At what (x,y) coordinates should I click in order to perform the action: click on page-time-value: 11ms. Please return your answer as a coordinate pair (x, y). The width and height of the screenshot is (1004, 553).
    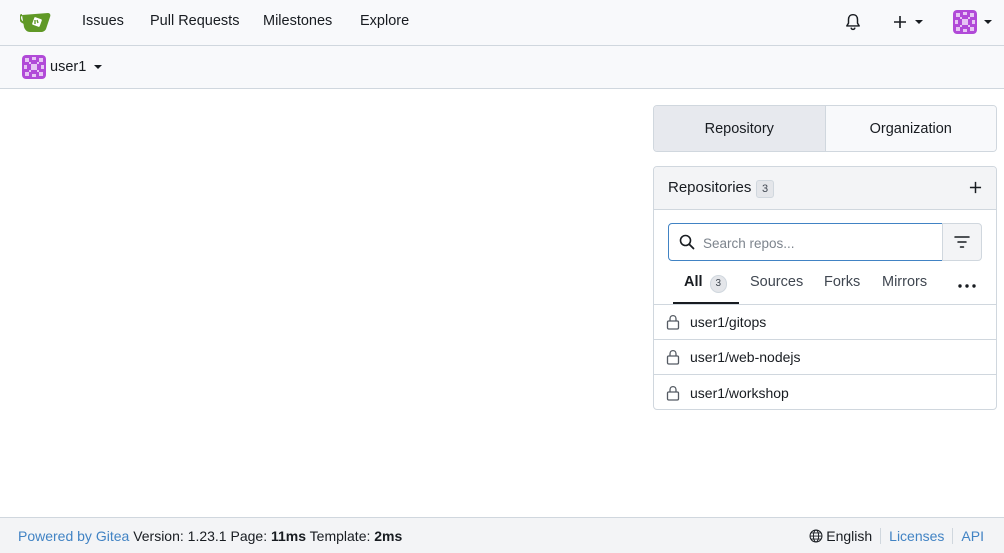
    Looking at the image, I should click on (288, 536).